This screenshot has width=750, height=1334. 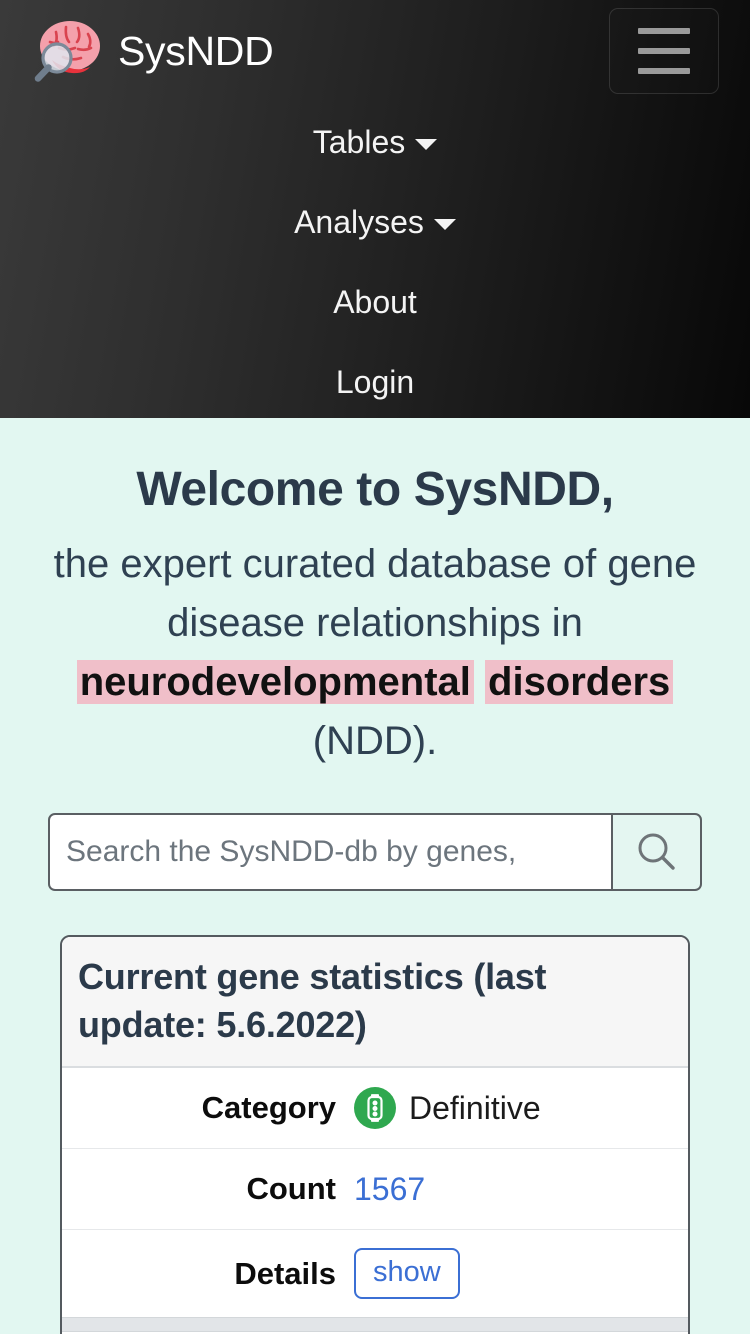 I want to click on search-icon, so click(x=656, y=852).